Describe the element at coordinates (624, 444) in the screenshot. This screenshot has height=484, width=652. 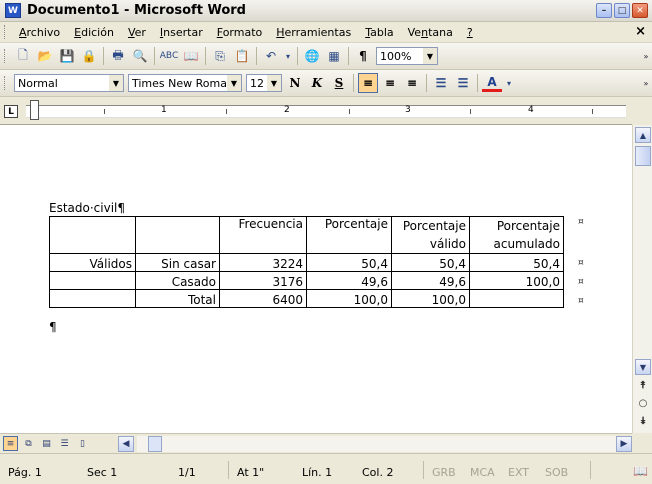
I see `scroll-right-icon: ▶` at that location.